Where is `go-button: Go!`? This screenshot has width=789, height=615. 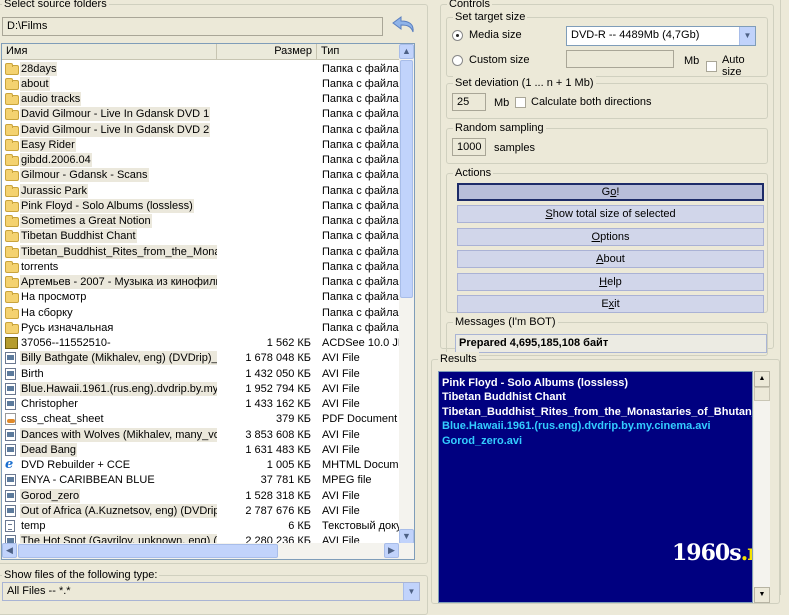
go-button: Go! is located at coordinates (610, 192).